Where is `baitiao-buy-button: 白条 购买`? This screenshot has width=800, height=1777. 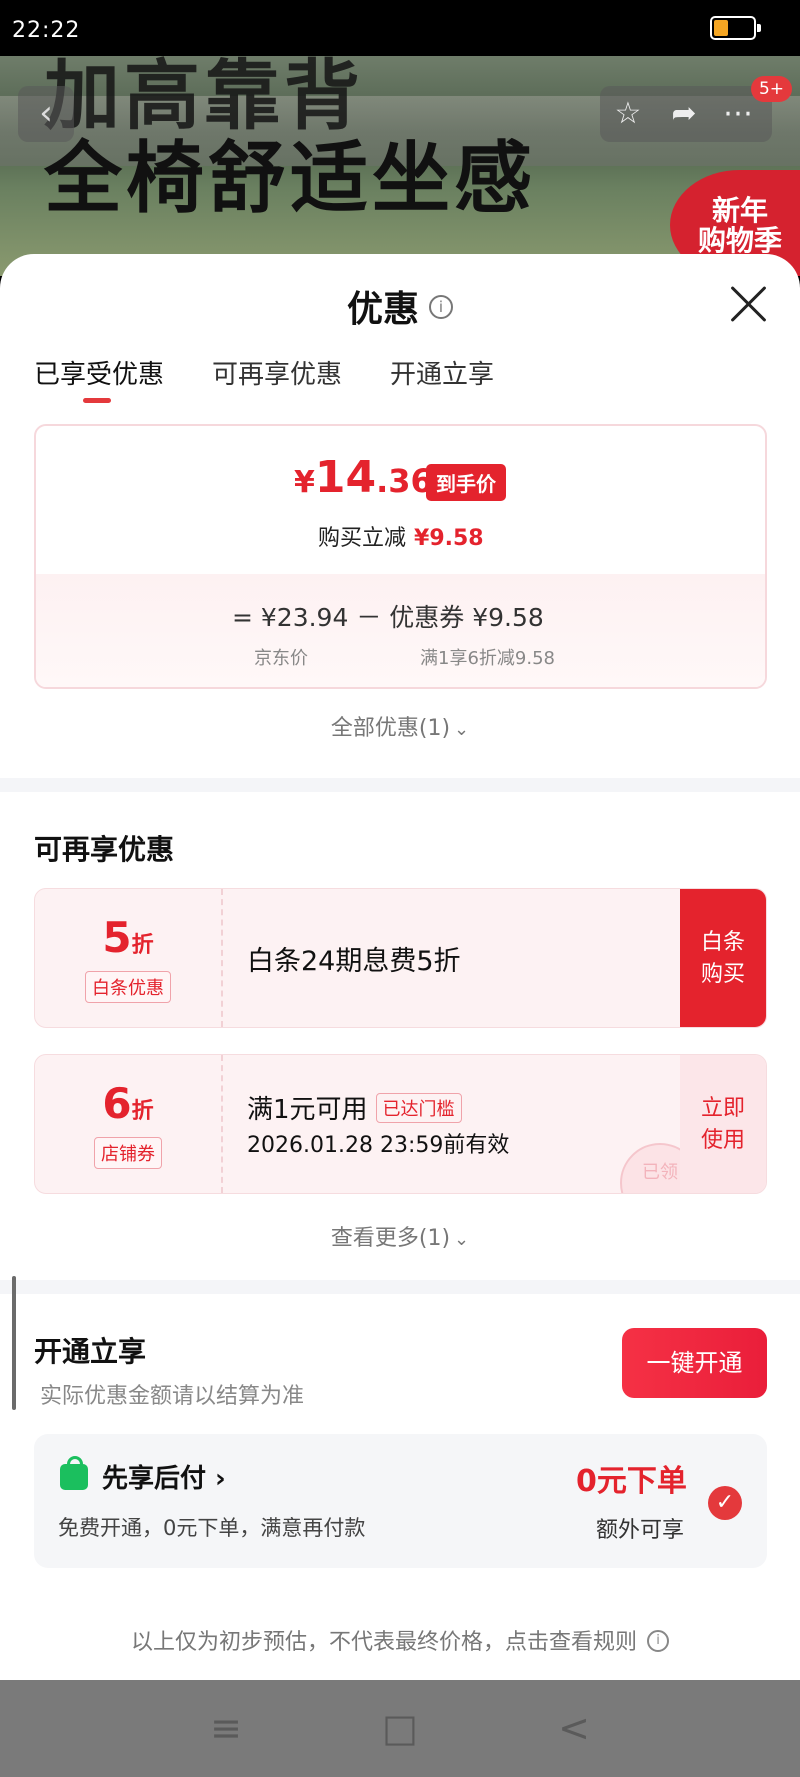
baitiao-buy-button: 白条 购买 is located at coordinates (723, 958).